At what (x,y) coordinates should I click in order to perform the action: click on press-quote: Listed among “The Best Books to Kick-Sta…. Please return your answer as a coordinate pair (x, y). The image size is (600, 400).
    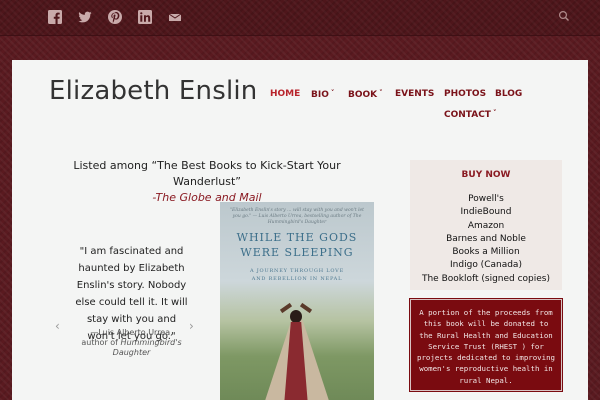
    Looking at the image, I should click on (207, 173).